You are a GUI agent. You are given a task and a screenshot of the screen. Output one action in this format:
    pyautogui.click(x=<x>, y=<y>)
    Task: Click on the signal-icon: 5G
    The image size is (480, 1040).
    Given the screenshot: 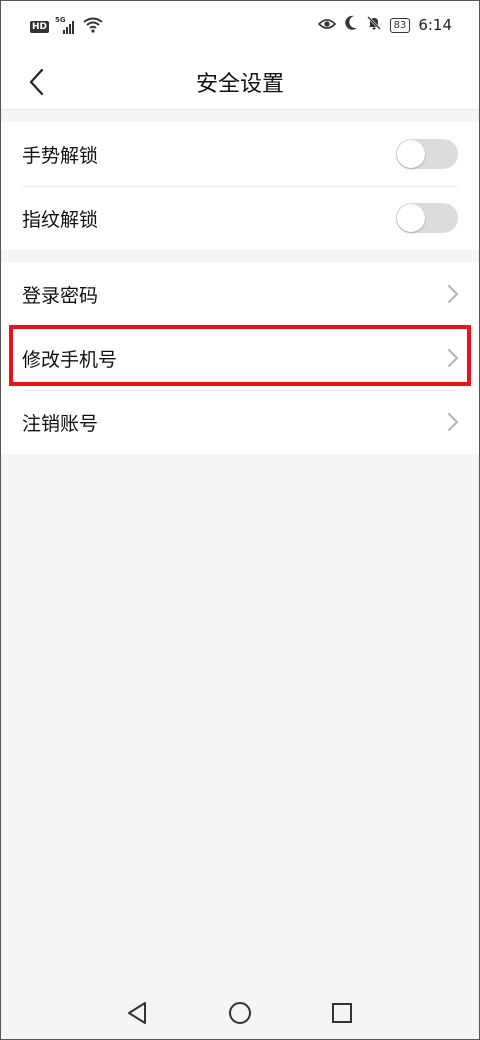 What is the action you would take?
    pyautogui.click(x=66, y=25)
    